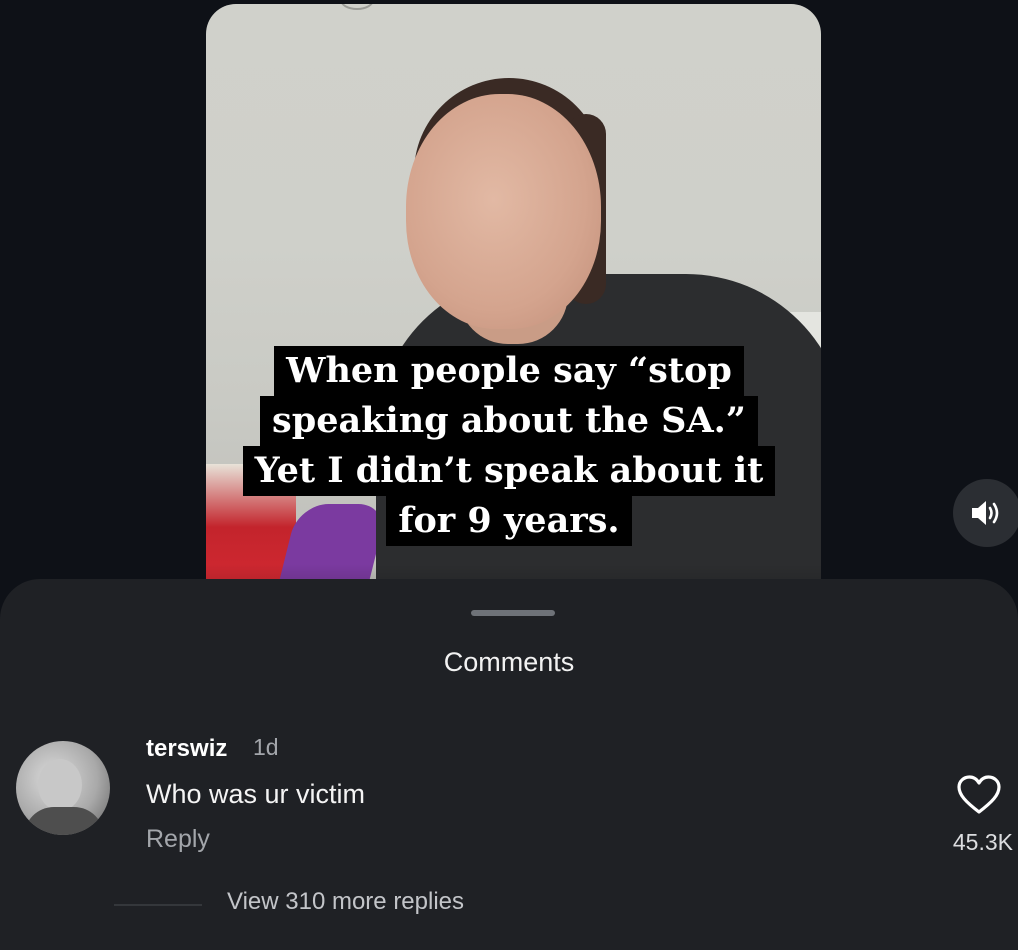 This screenshot has width=1018, height=950. Describe the element at coordinates (509, 521) in the screenshot. I see `caption-line-4: for 9 years.` at that location.